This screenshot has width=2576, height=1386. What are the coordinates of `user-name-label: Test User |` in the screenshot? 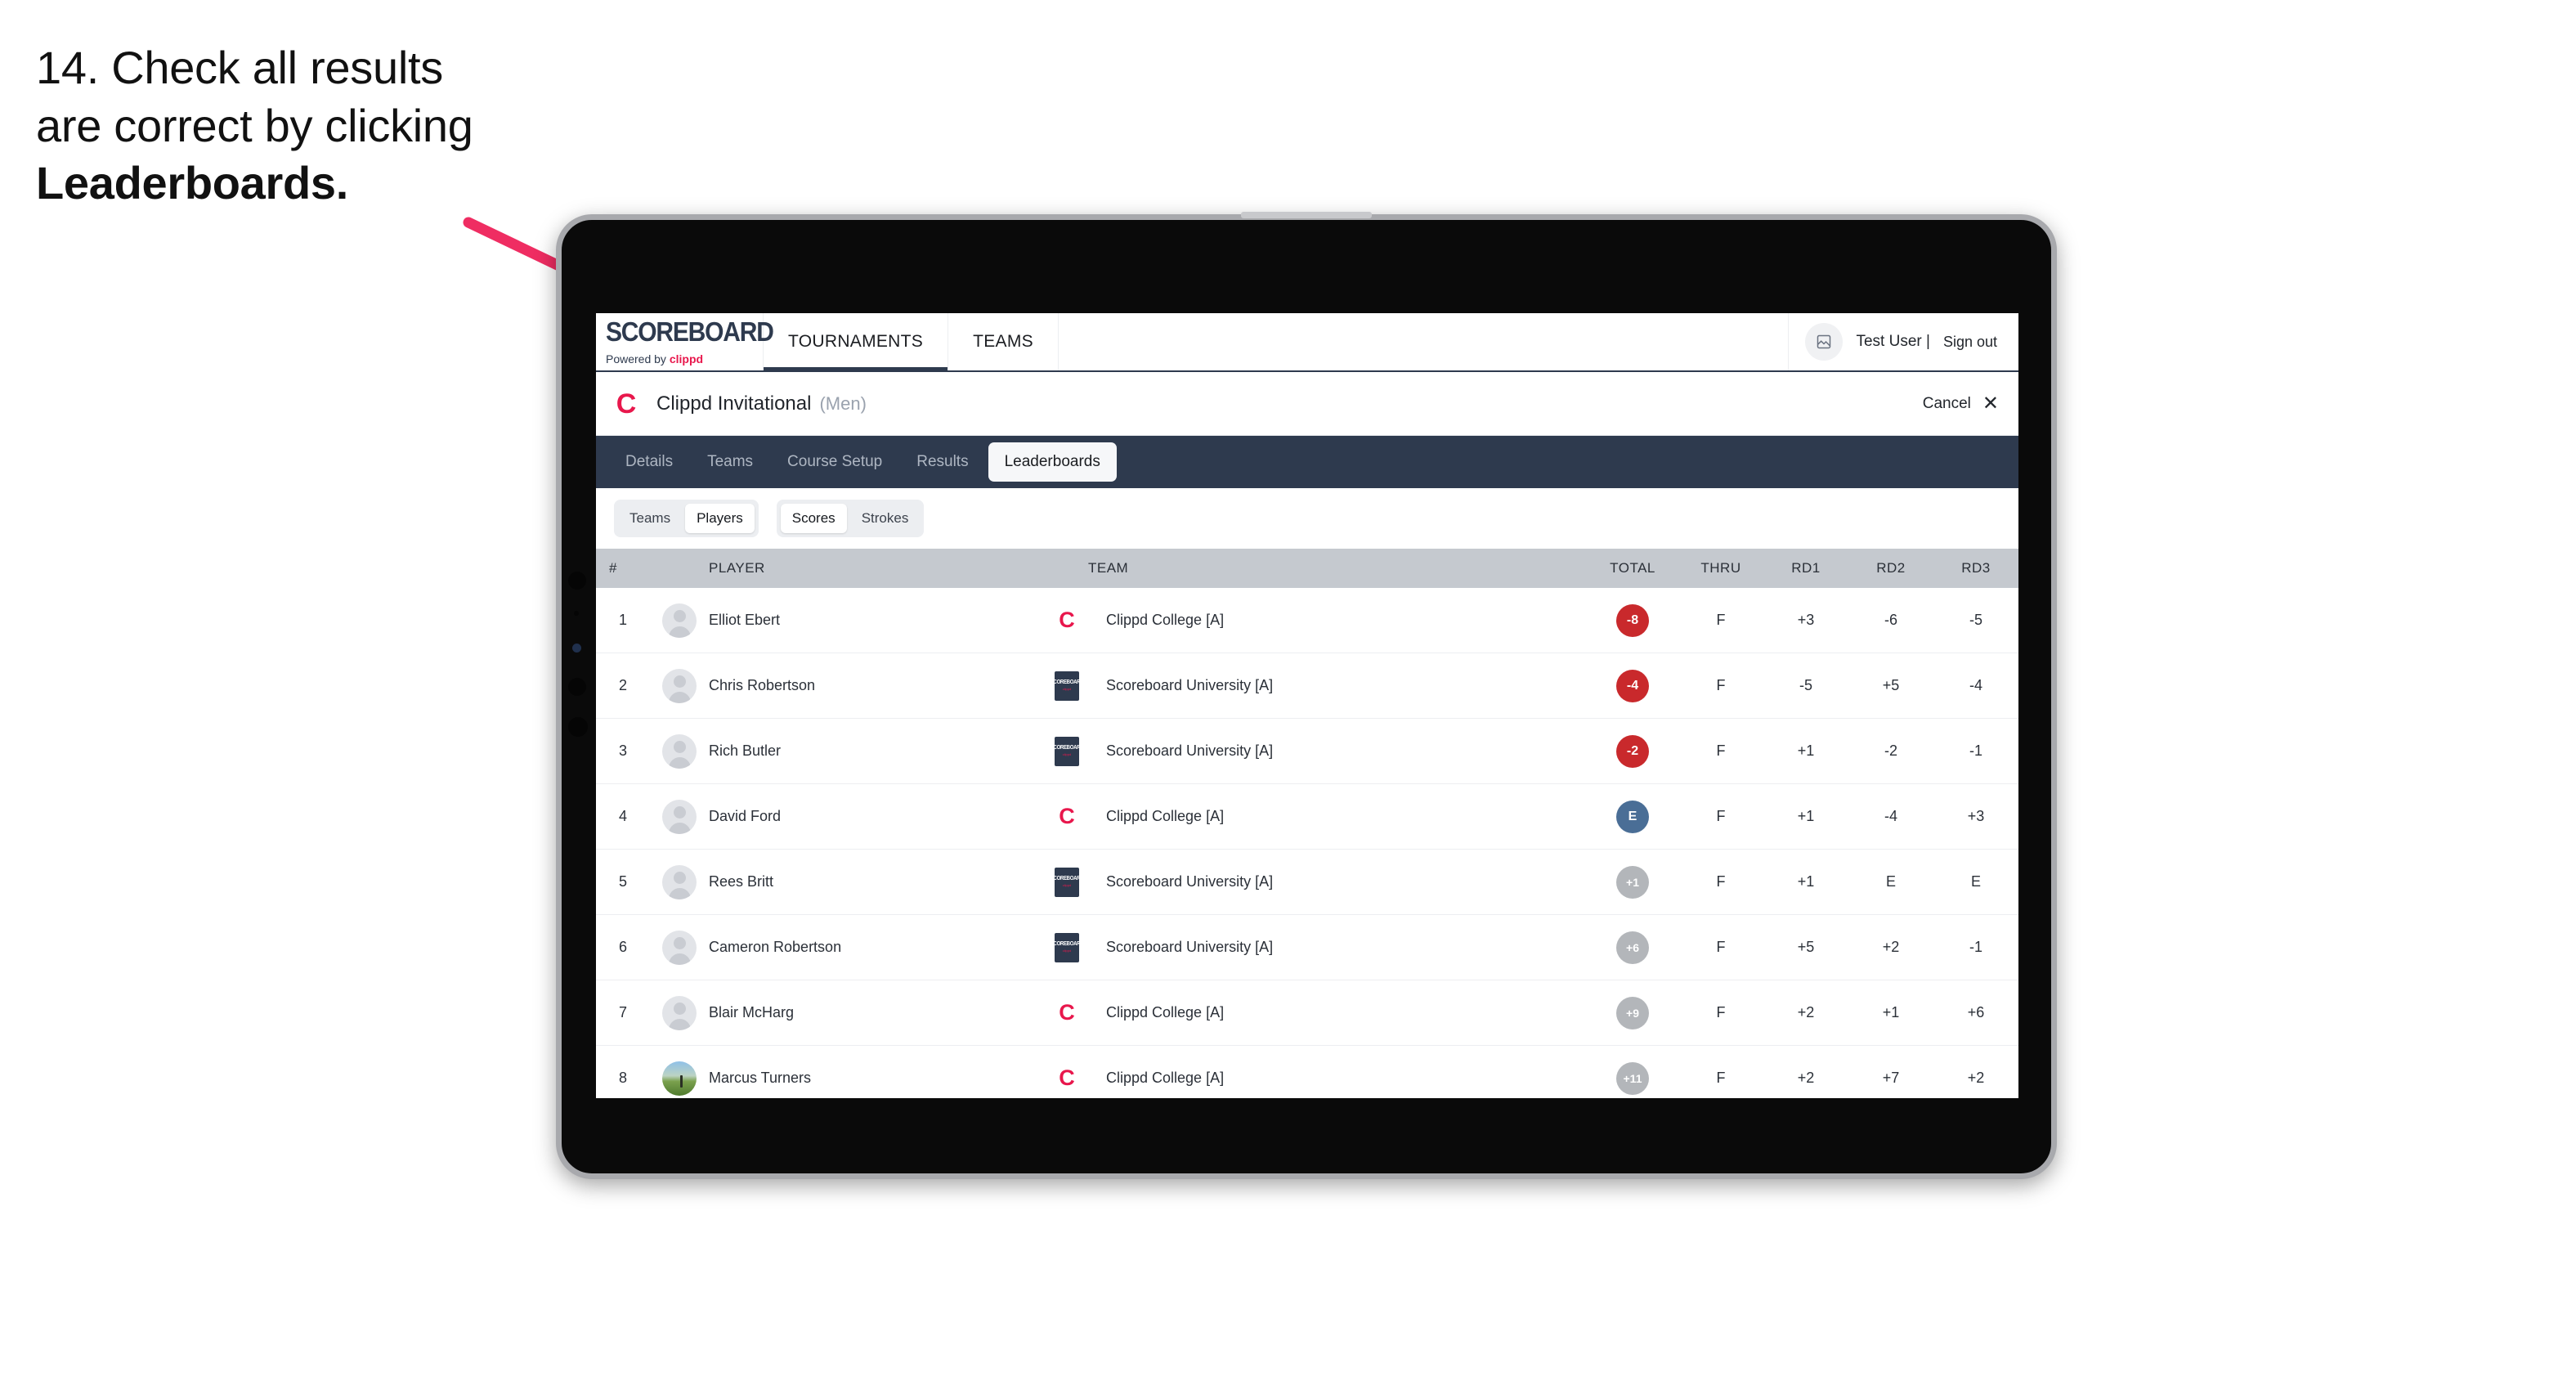 It's located at (1893, 341).